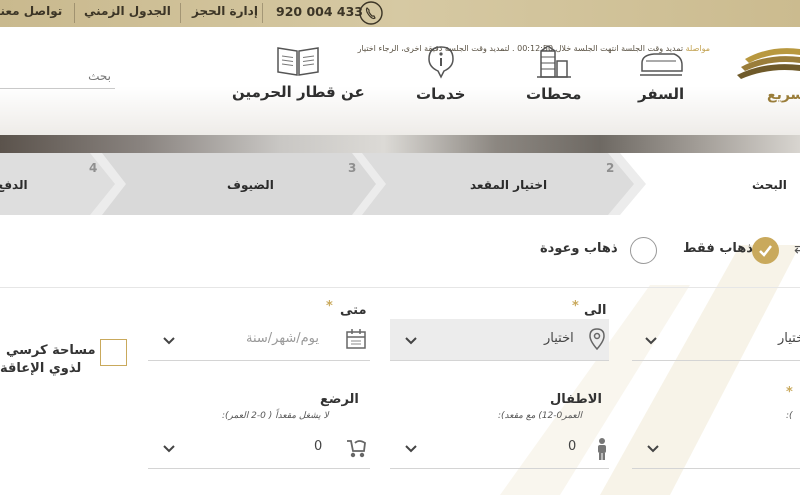  I want to click on step-4-number: 4, so click(93, 168).